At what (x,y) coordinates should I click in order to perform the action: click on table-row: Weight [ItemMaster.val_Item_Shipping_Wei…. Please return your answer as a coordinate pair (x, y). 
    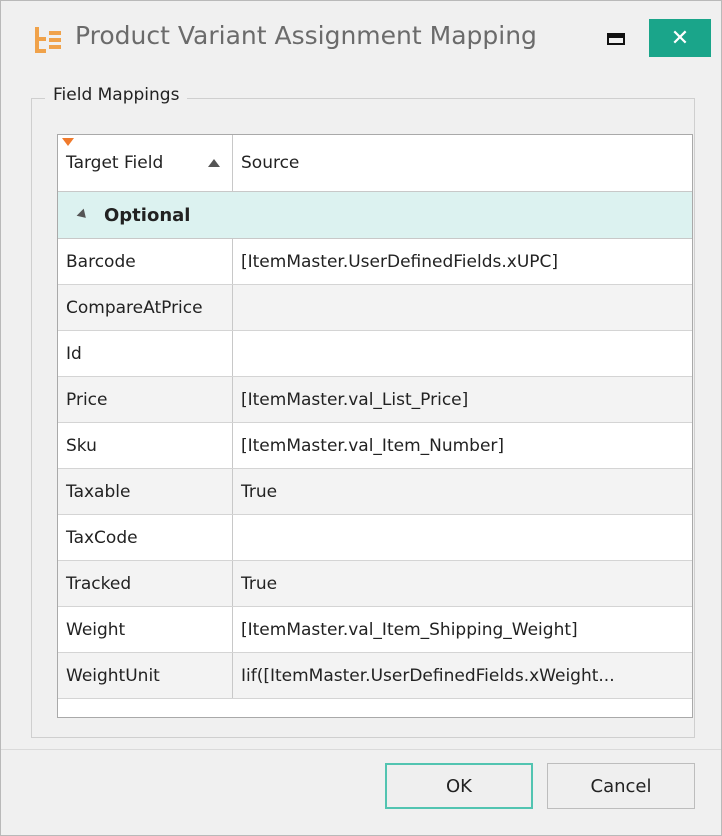
    Looking at the image, I should click on (375, 630).